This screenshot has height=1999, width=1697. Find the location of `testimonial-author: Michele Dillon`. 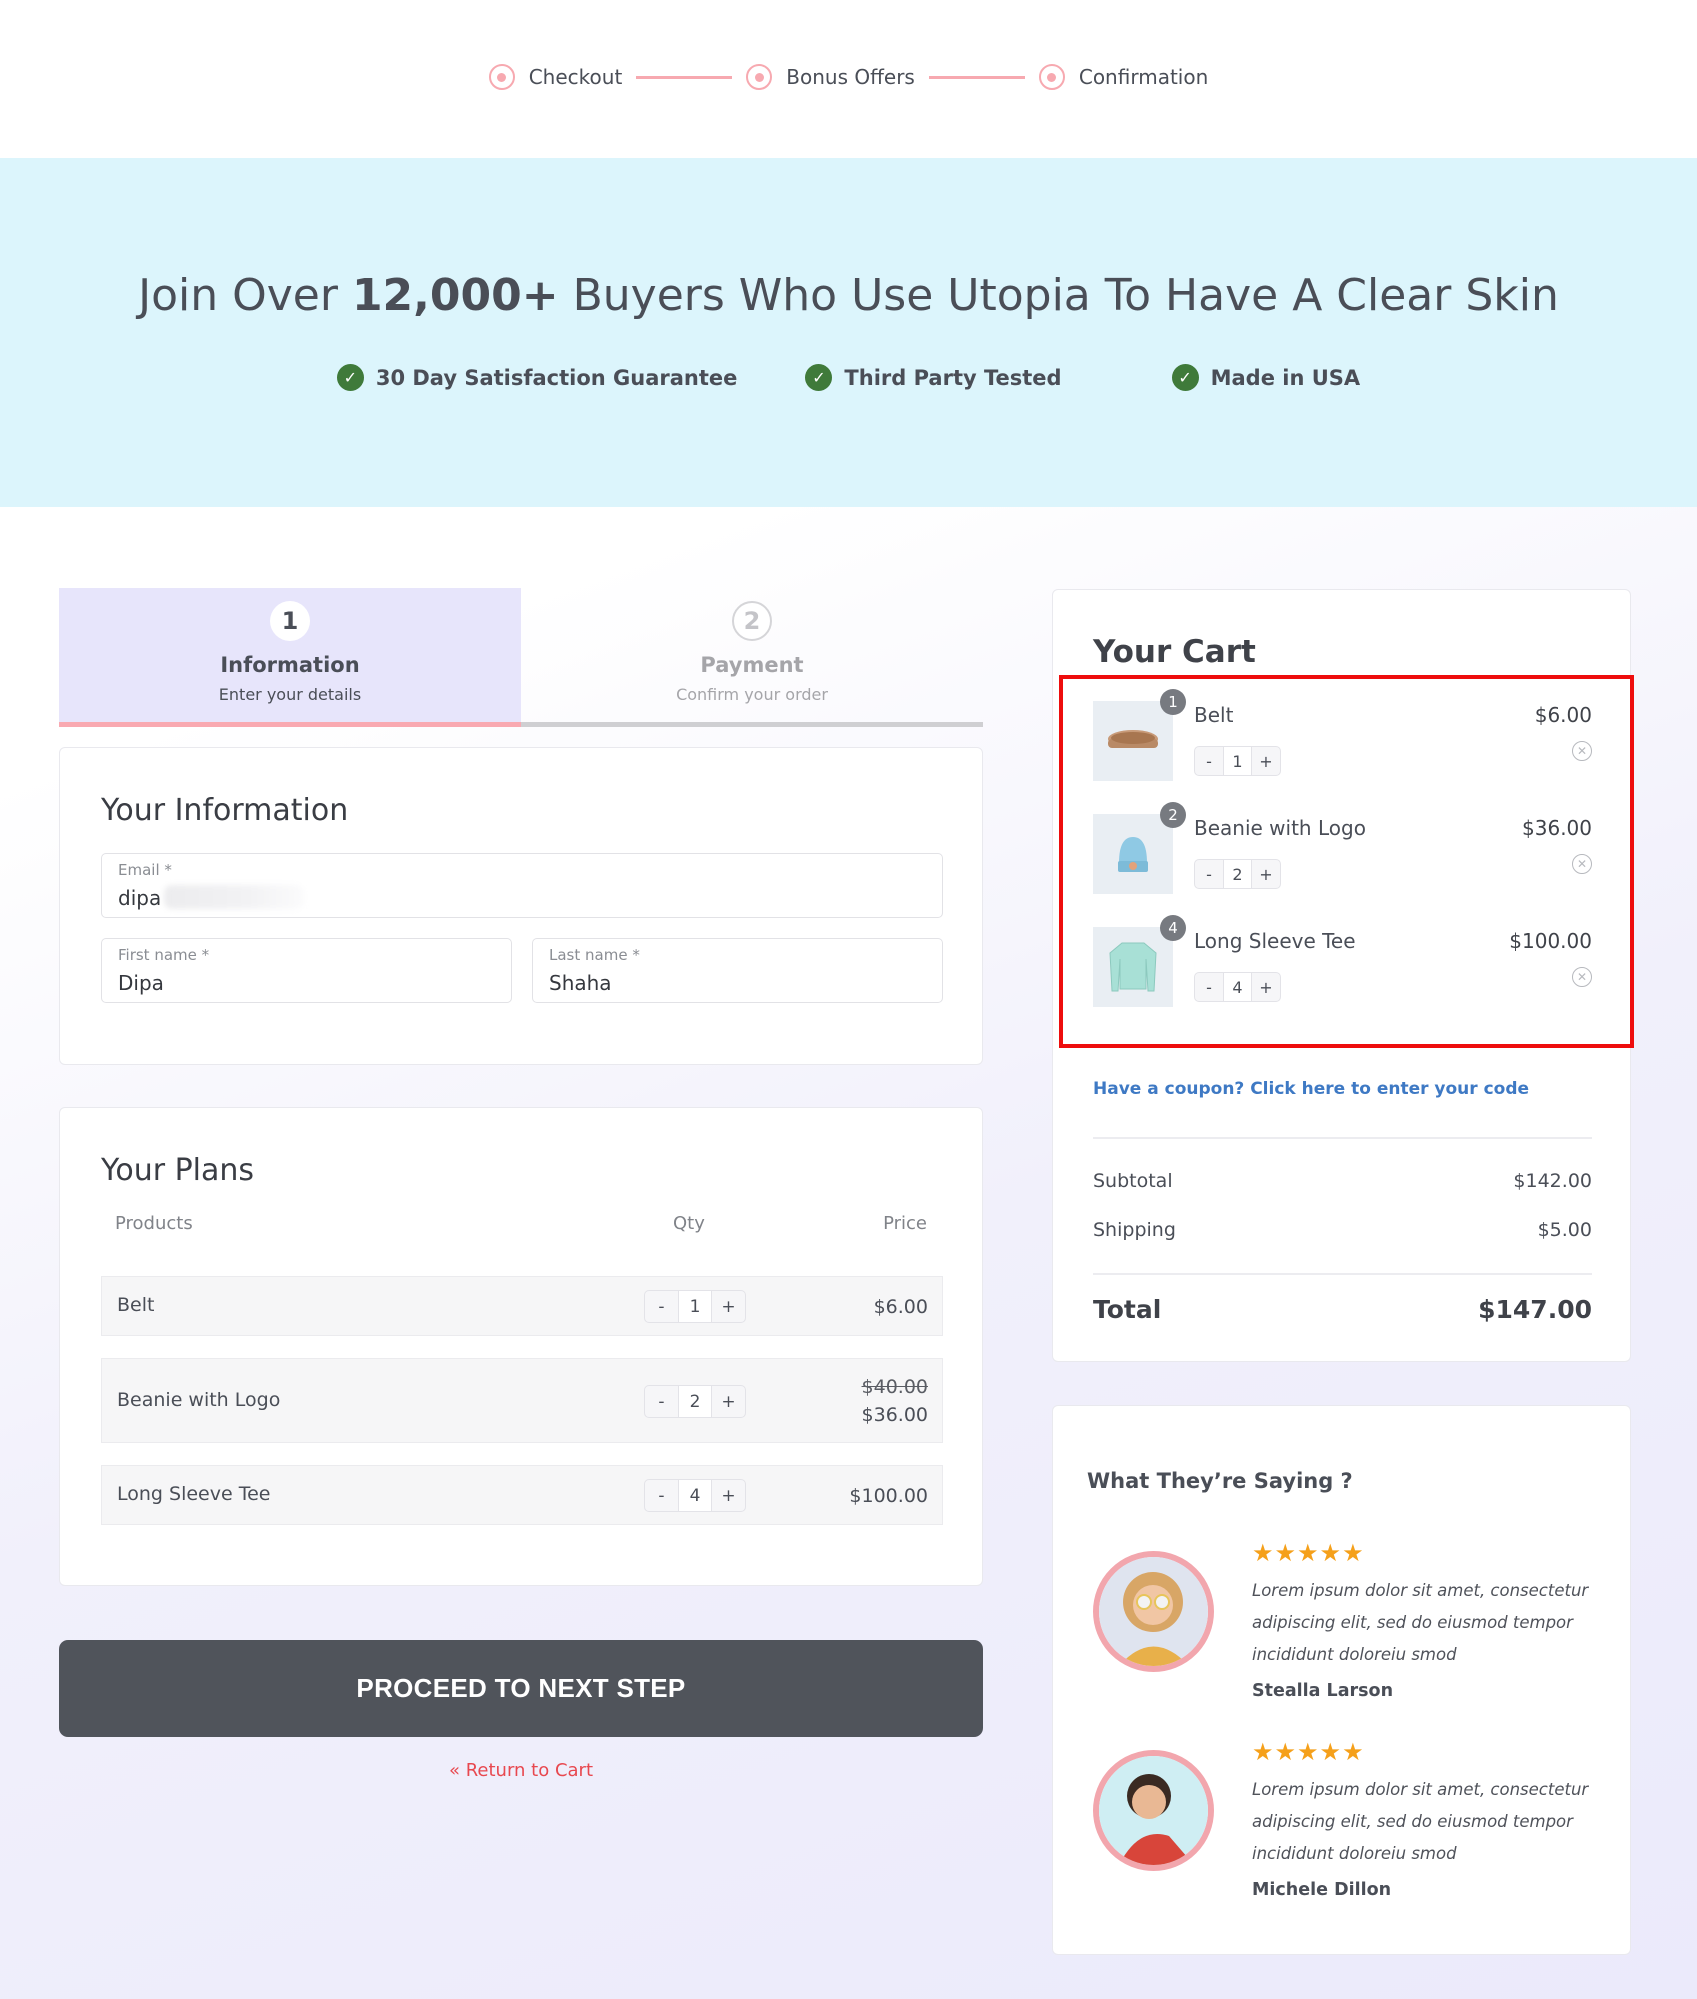

testimonial-author: Michele Dillon is located at coordinates (1322, 1890).